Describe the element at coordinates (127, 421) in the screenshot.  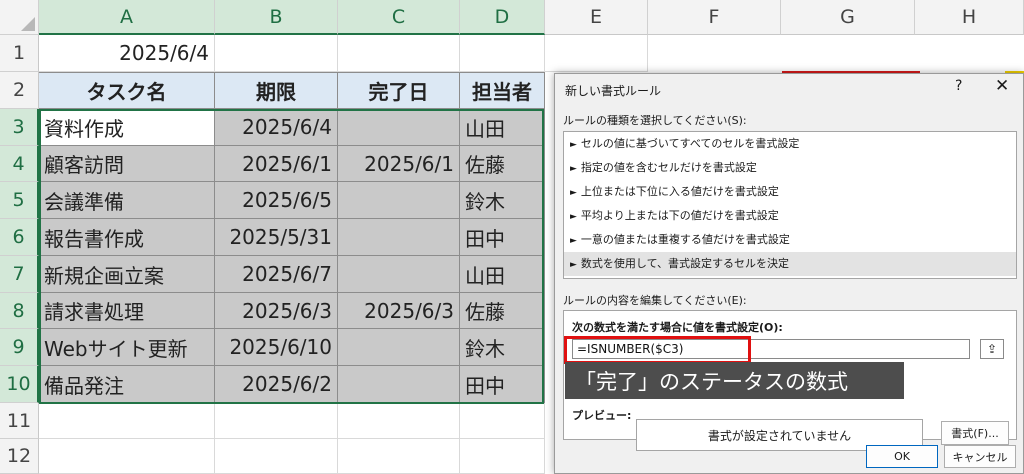
I see `cell-a11` at that location.